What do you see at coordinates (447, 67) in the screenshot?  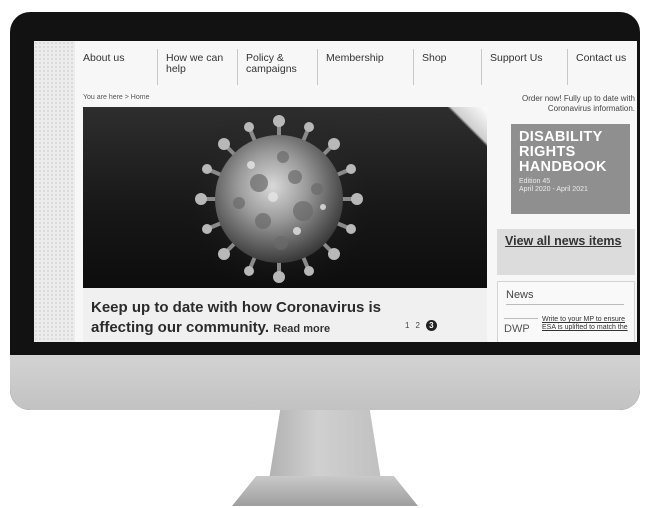 I see `nav-shop: Shop` at bounding box center [447, 67].